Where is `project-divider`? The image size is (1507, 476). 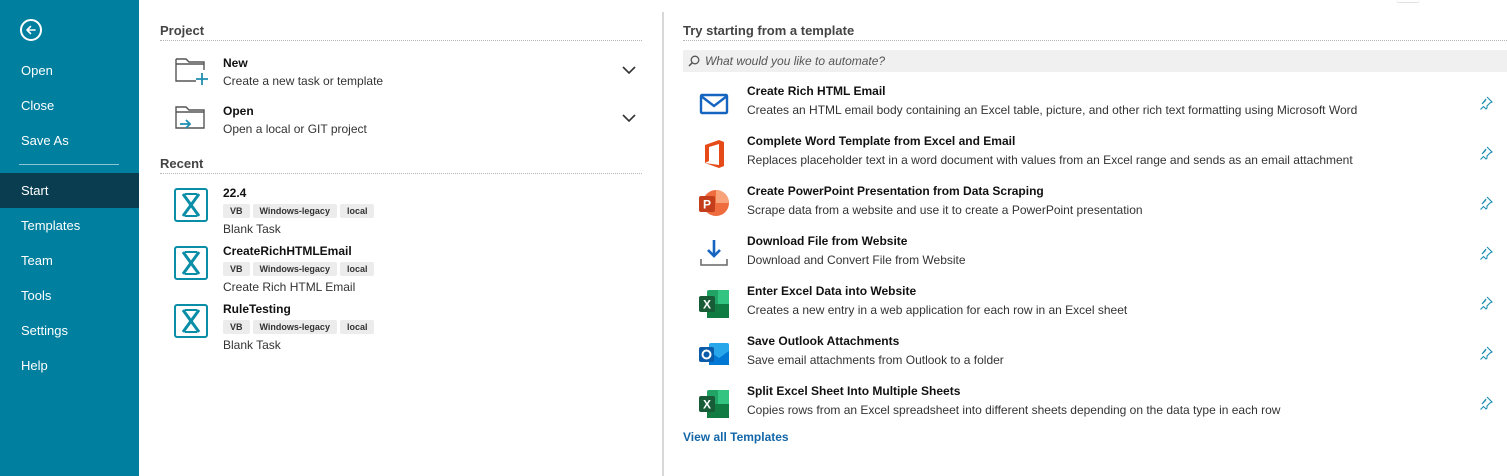 project-divider is located at coordinates (401, 40).